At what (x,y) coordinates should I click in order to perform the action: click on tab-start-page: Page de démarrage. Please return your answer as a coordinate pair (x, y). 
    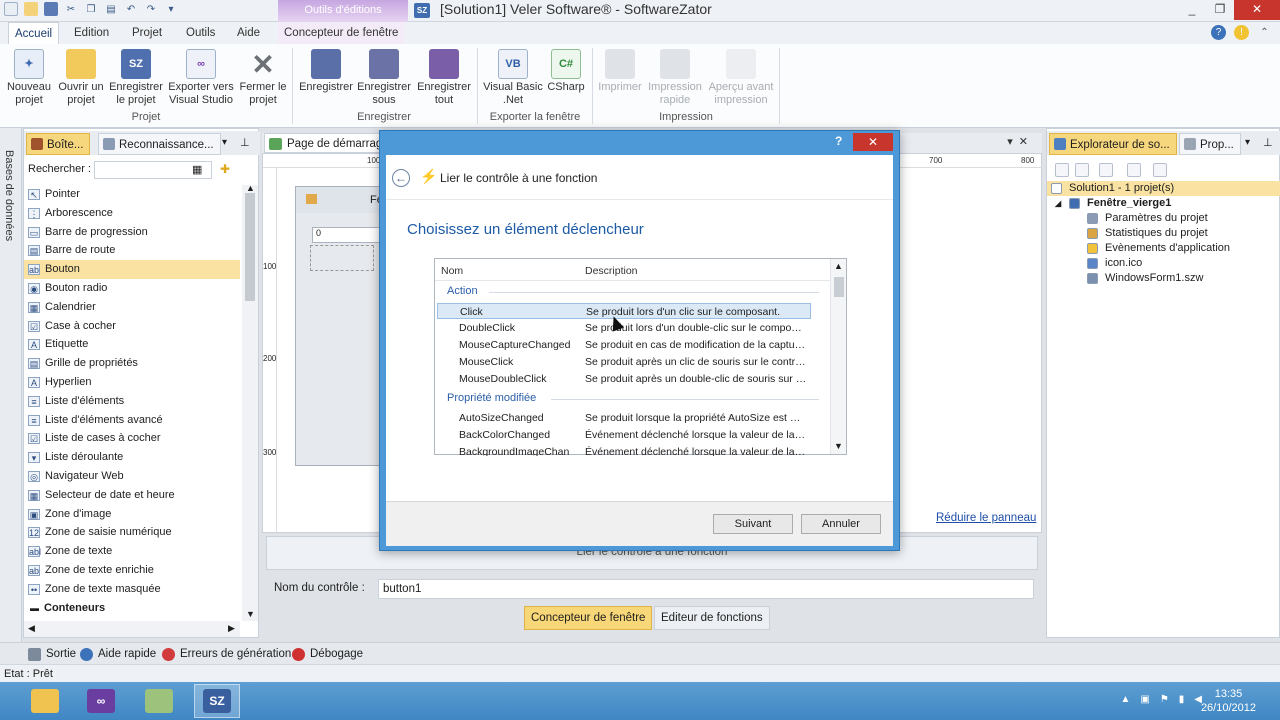
    Looking at the image, I should click on (330, 143).